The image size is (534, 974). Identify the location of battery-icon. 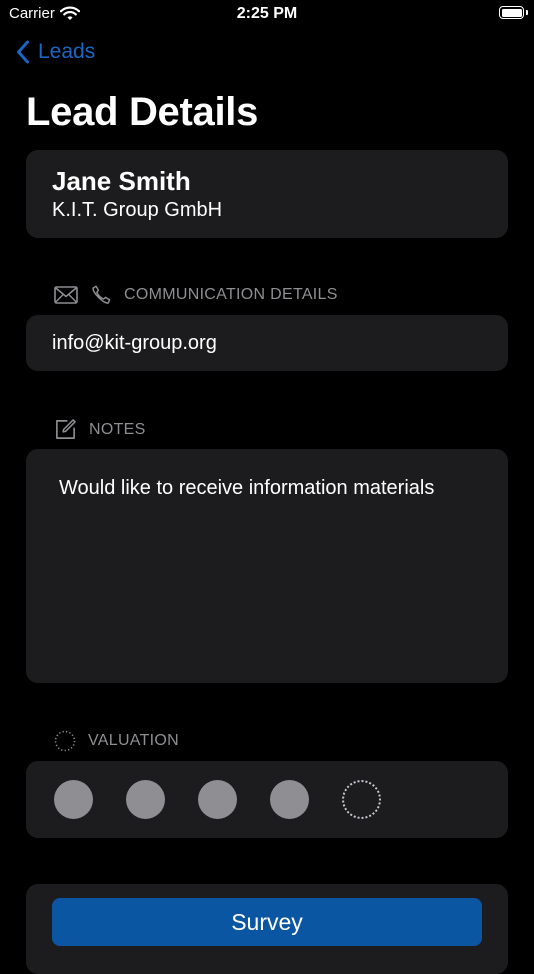
(511, 12).